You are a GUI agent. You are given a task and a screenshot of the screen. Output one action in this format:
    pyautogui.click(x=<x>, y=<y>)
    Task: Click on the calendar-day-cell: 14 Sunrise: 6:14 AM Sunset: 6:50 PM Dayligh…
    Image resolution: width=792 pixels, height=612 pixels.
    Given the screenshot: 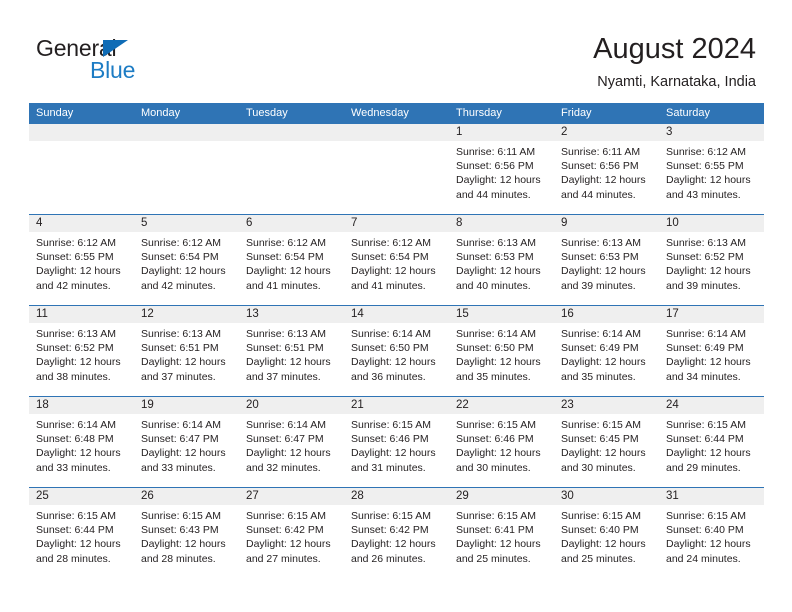 What is the action you would take?
    pyautogui.click(x=396, y=351)
    